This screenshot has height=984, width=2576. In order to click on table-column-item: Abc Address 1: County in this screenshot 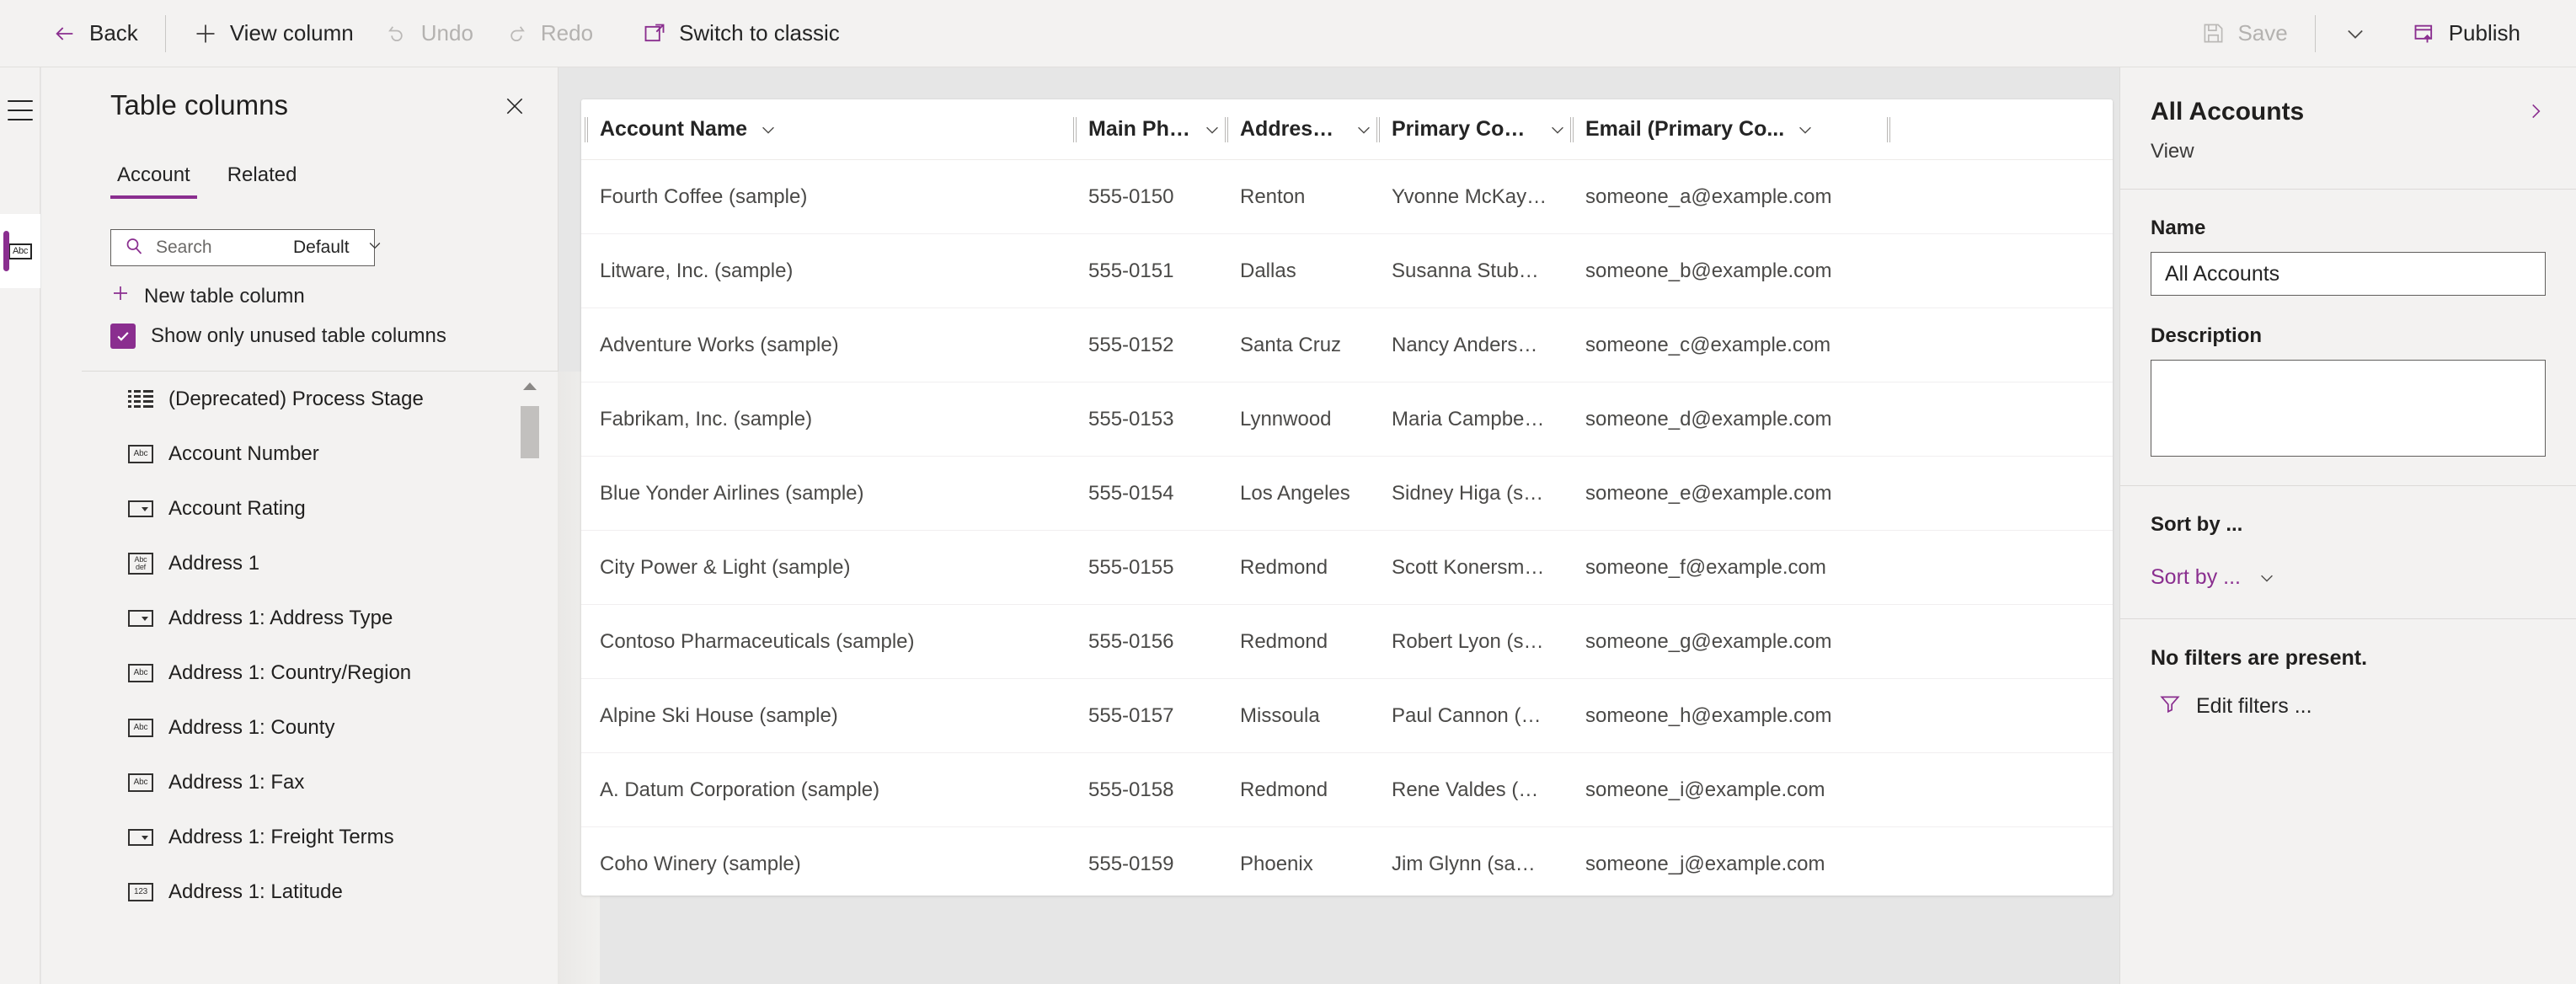, I will do `click(320, 727)`.